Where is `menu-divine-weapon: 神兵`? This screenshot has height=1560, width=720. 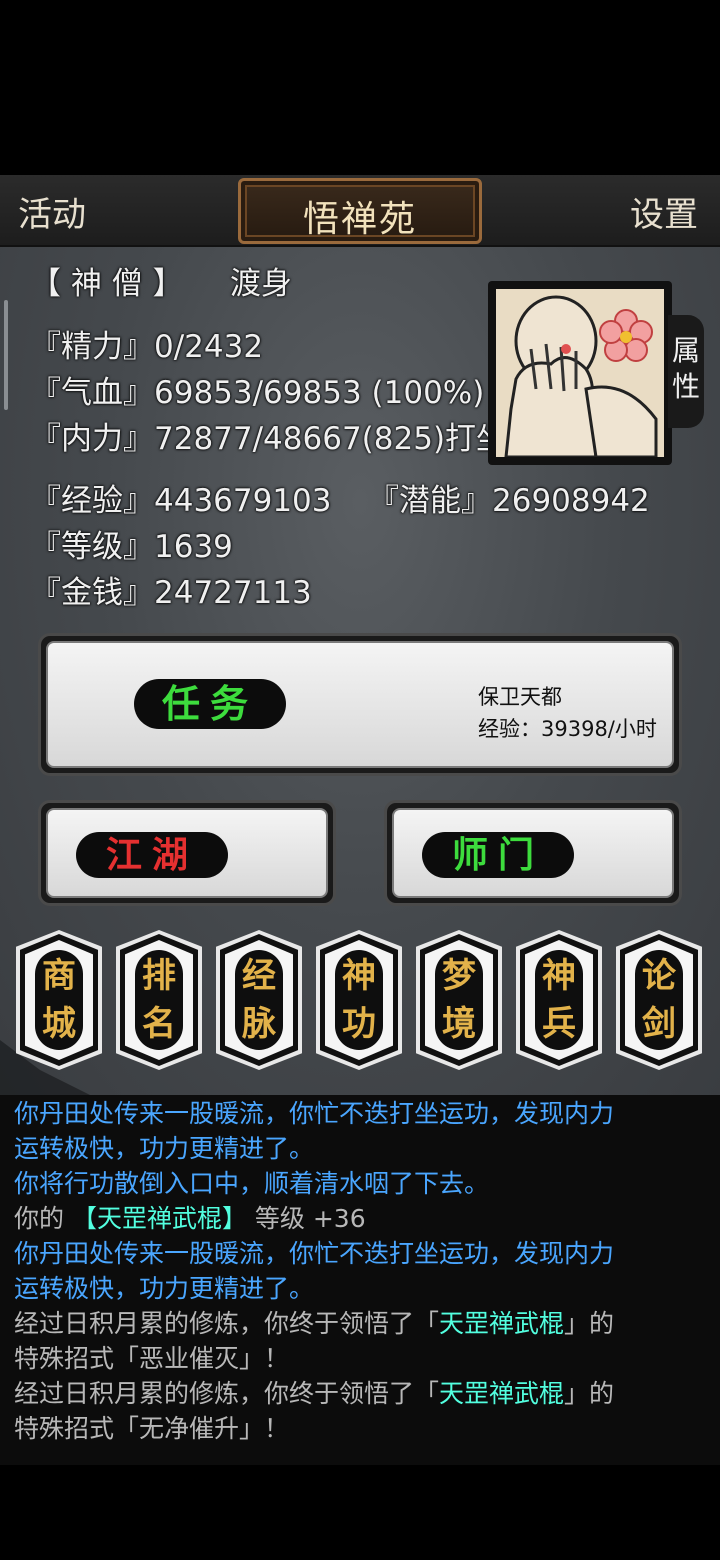 menu-divine-weapon: 神兵 is located at coordinates (559, 1000).